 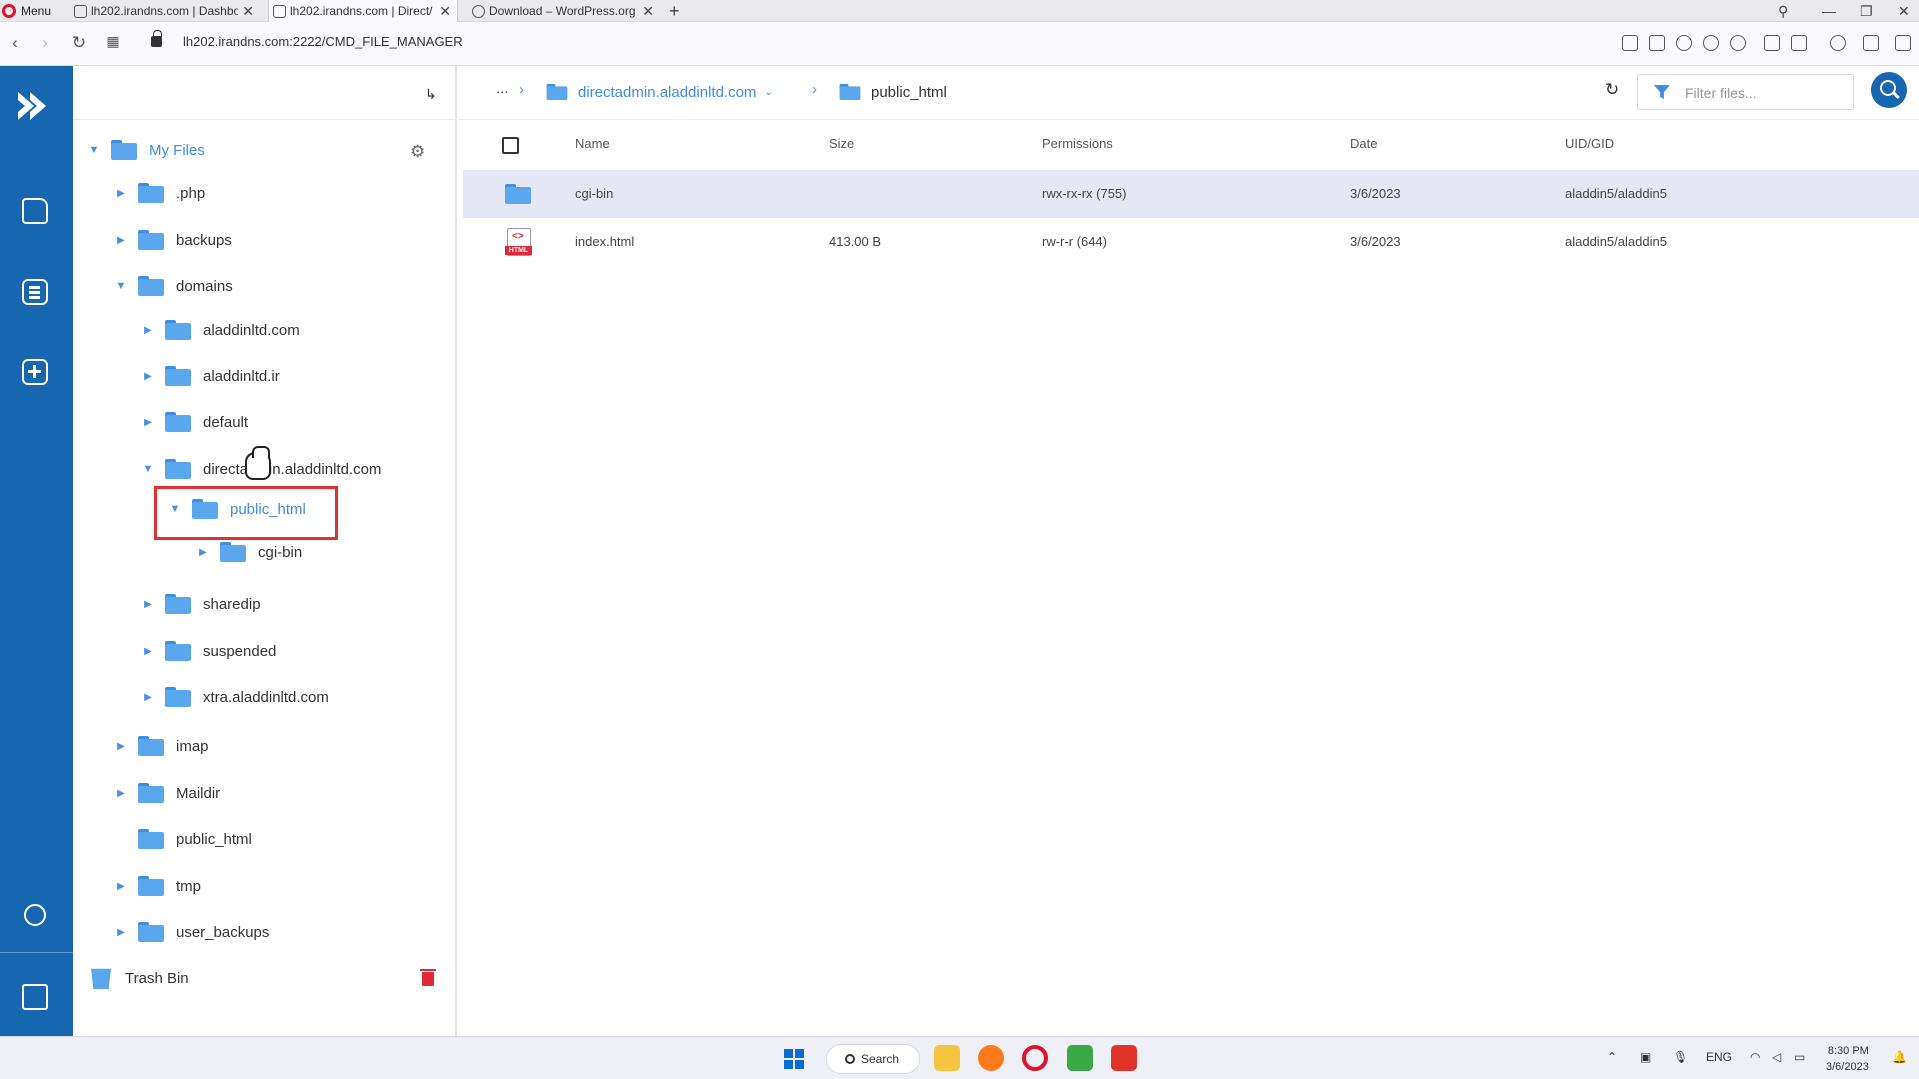 I want to click on wifi-icon: ◠, so click(x=1755, y=1057).